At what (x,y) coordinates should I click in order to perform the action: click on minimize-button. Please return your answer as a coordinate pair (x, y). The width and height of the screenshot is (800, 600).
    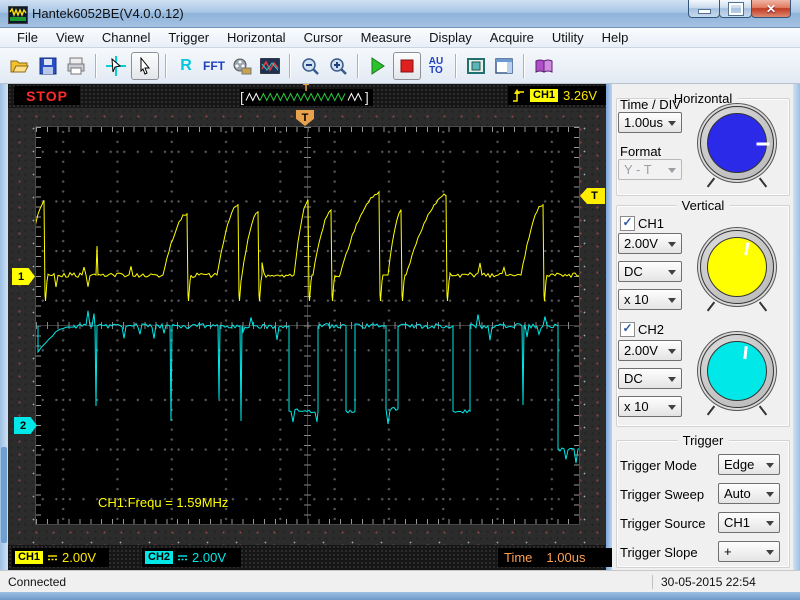
    Looking at the image, I should click on (704, 9).